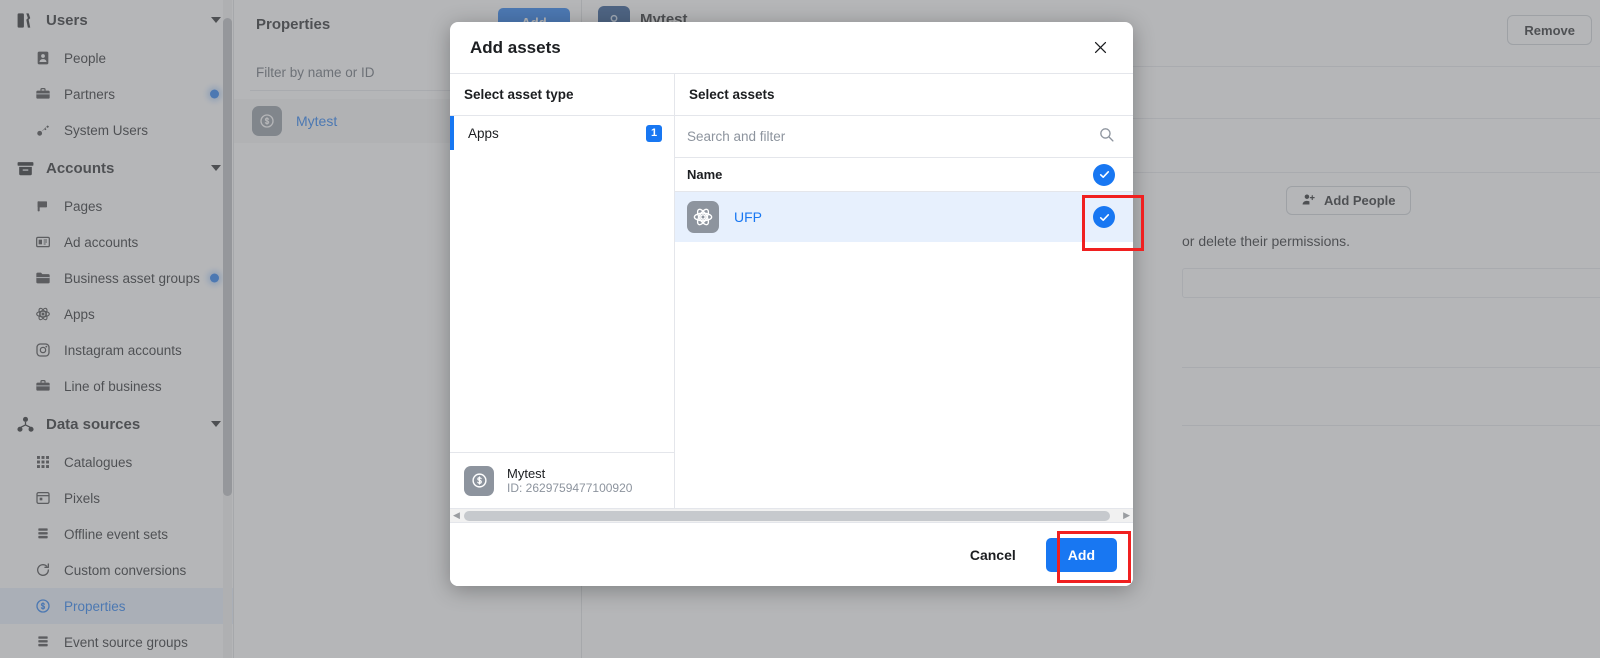 This screenshot has height=658, width=1600. I want to click on cancel-button: Cancel, so click(992, 554).